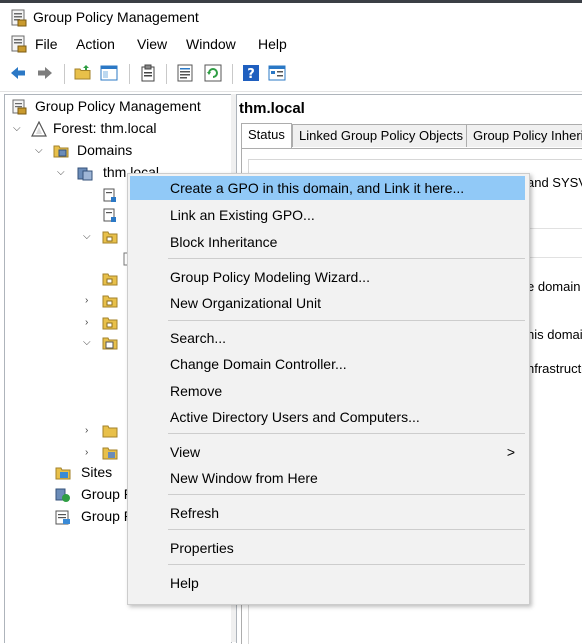 The image size is (582, 644). What do you see at coordinates (277, 73) in the screenshot?
I see `console-view-icon` at bounding box center [277, 73].